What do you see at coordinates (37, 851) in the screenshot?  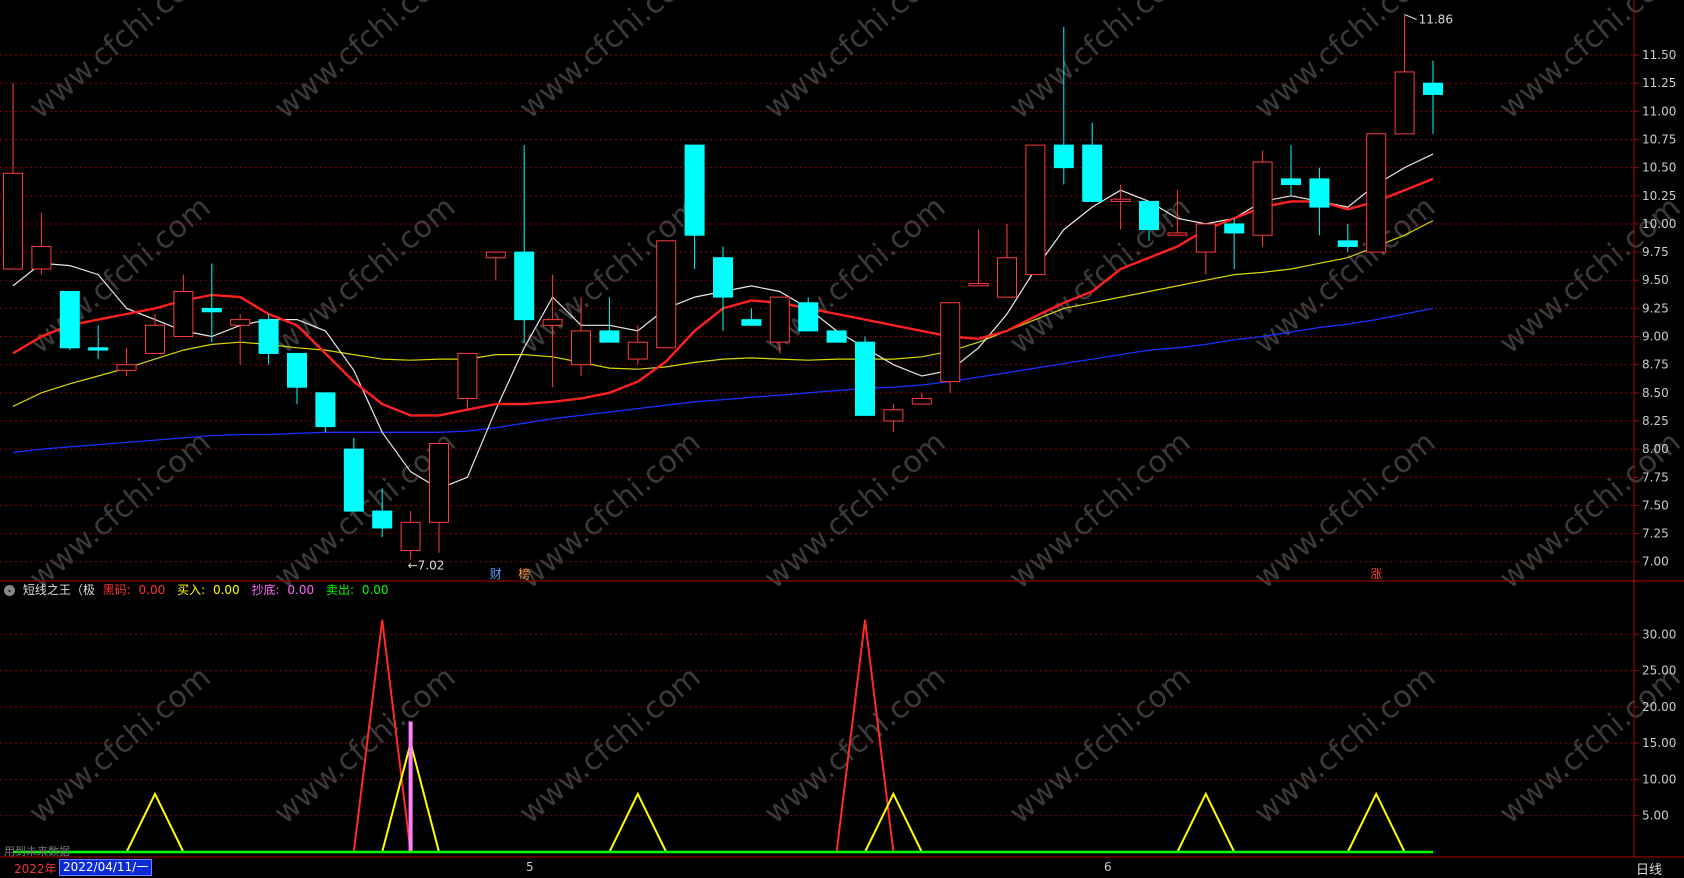 I see `future-data-note: 用到未来数据` at bounding box center [37, 851].